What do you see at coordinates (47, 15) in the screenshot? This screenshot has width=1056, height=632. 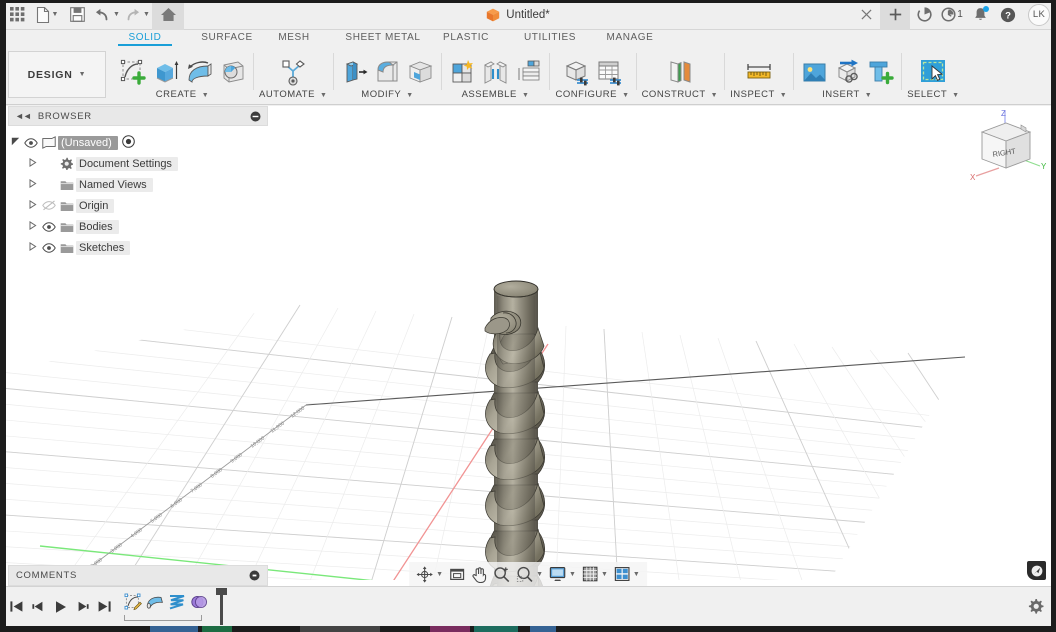 I see `new-document-icon: ▼` at bounding box center [47, 15].